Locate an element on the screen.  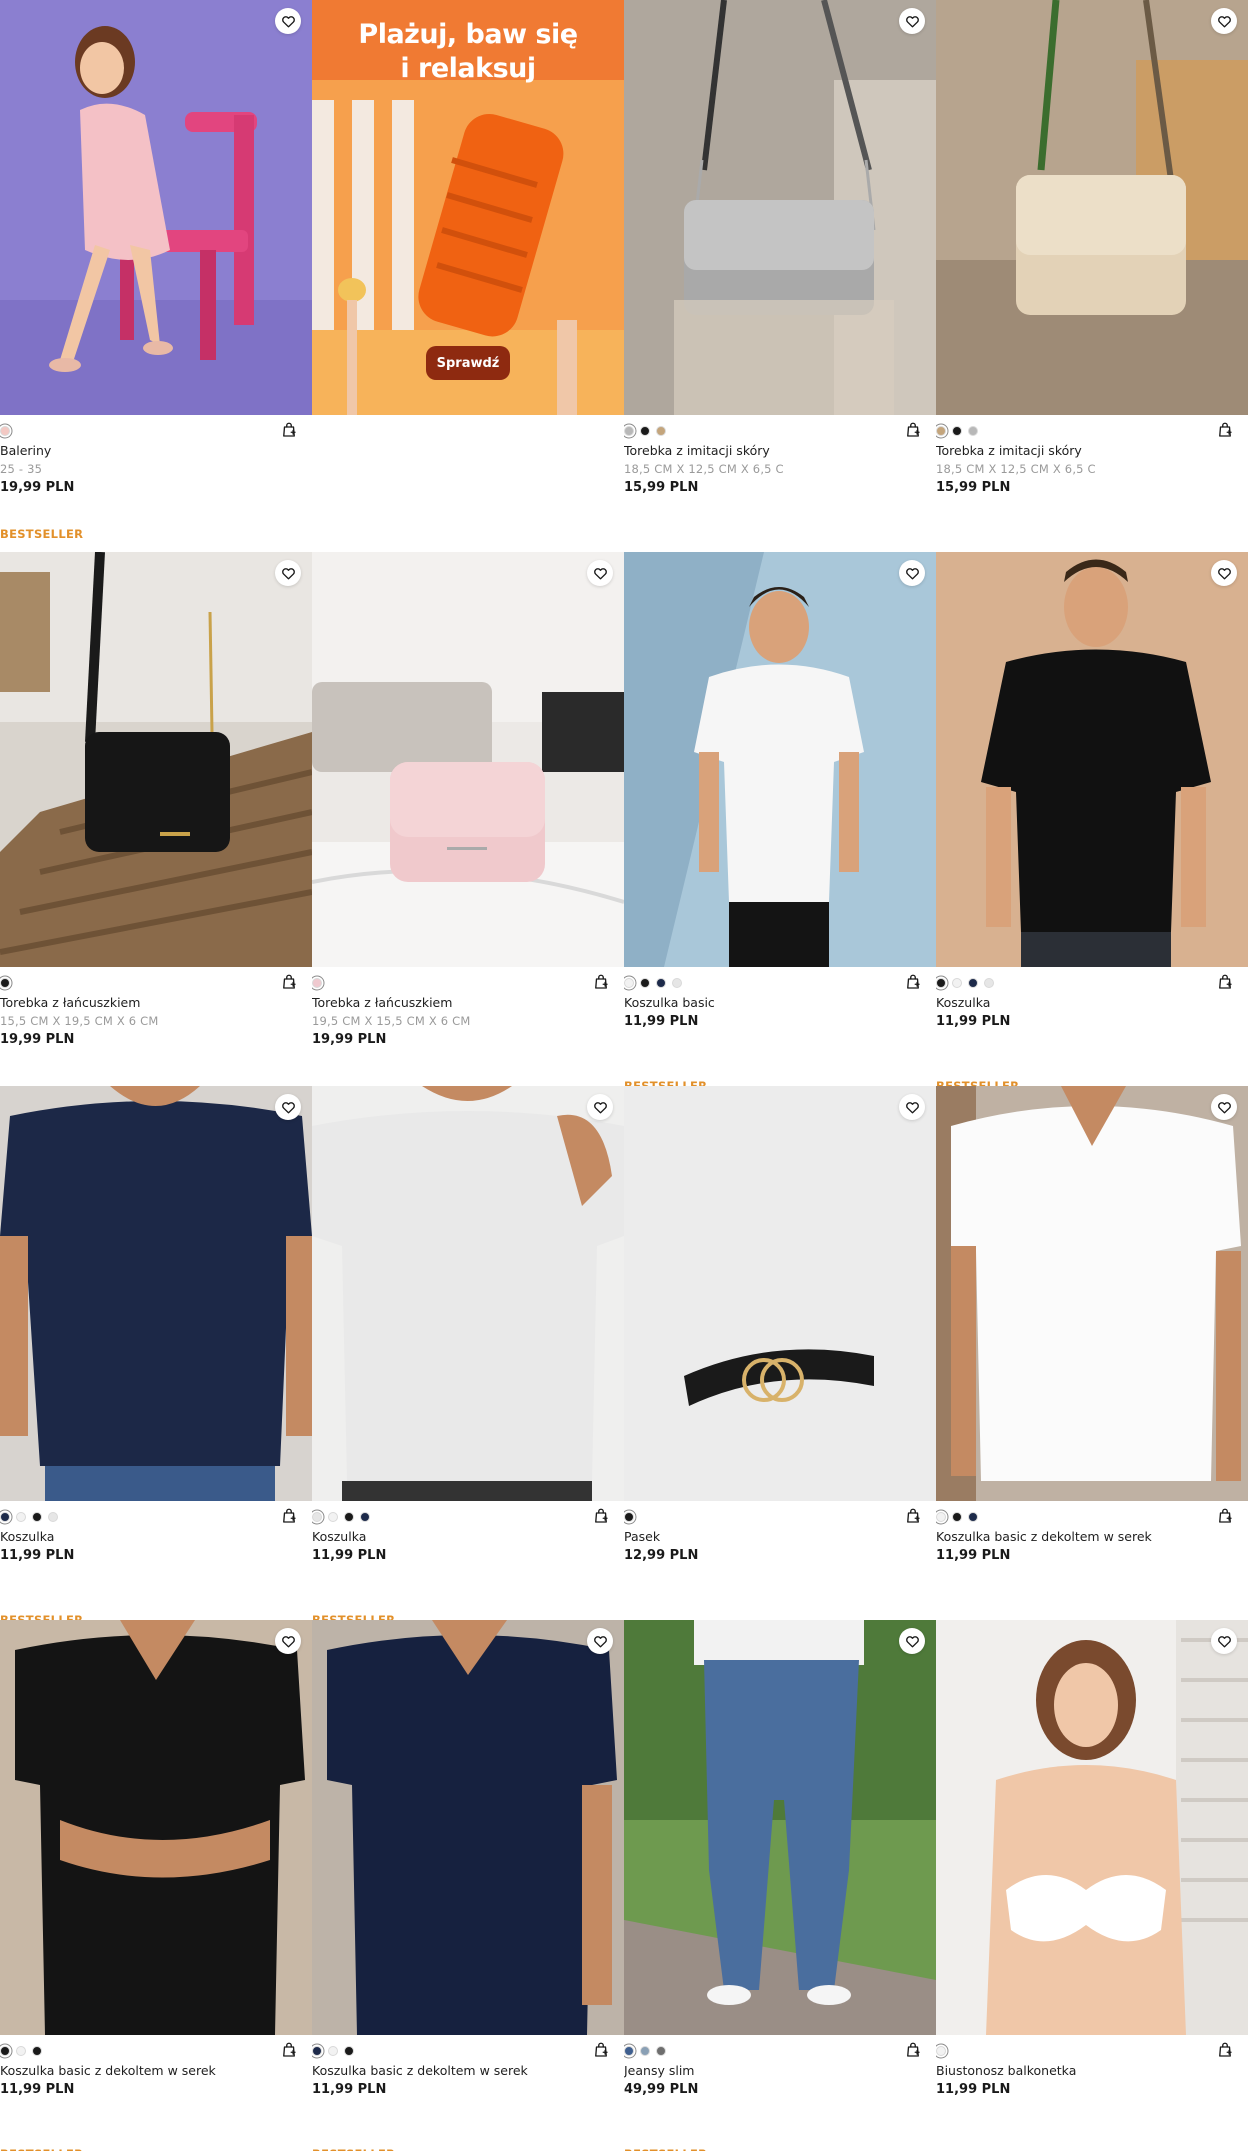
banner-image: Plażuj, baw się i relaksuj Sprawdź is located at coordinates (468, 207).